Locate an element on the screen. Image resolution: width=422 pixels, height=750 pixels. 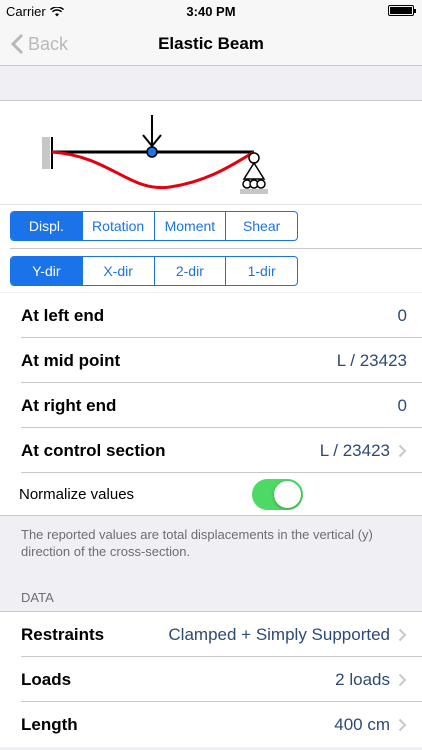
data-row-restraints: Restraints Clamped + Simply Supported is located at coordinates (211, 634).